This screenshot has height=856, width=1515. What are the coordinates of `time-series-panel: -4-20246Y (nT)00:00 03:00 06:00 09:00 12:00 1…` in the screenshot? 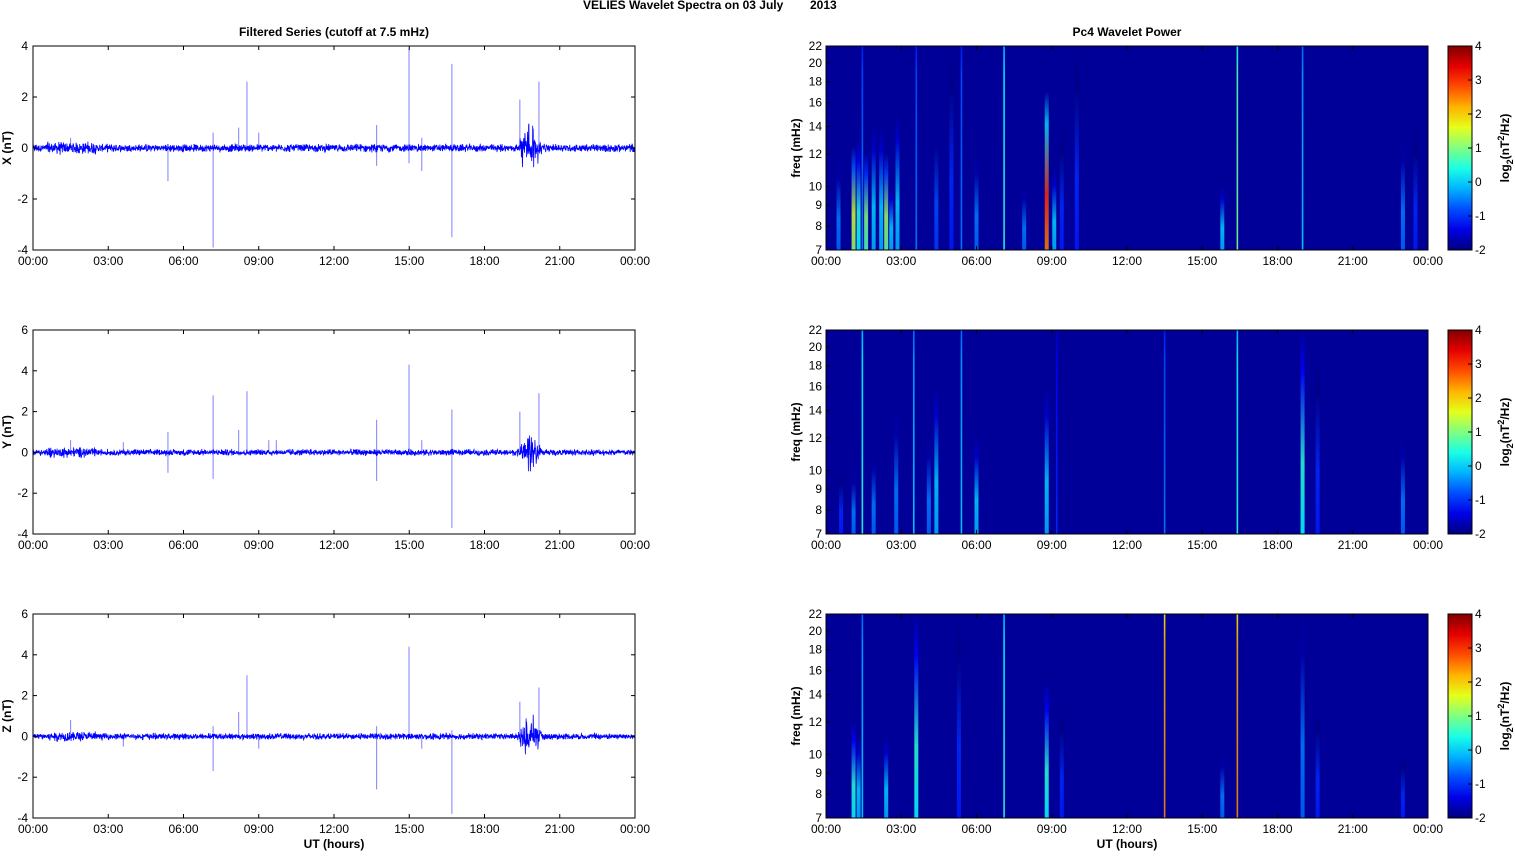 It's located at (325, 437).